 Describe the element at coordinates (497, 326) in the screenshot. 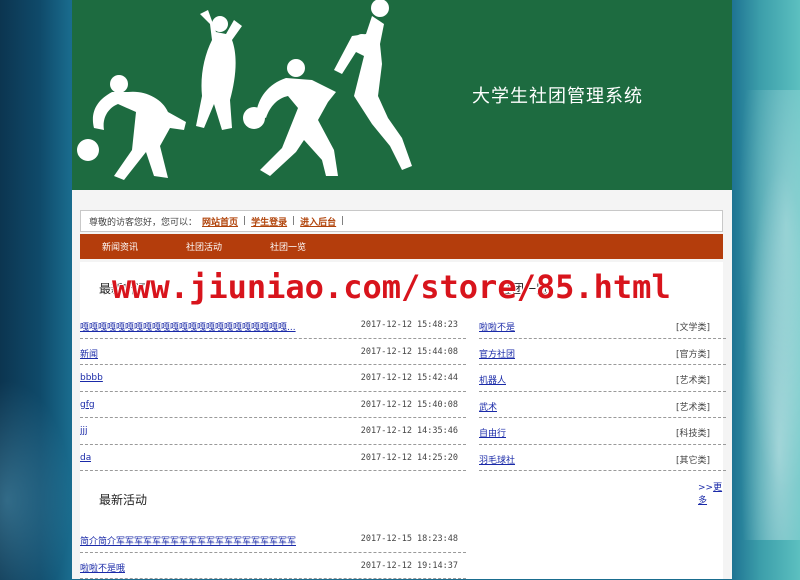

I see `club-name-link: 啦啦不是` at that location.